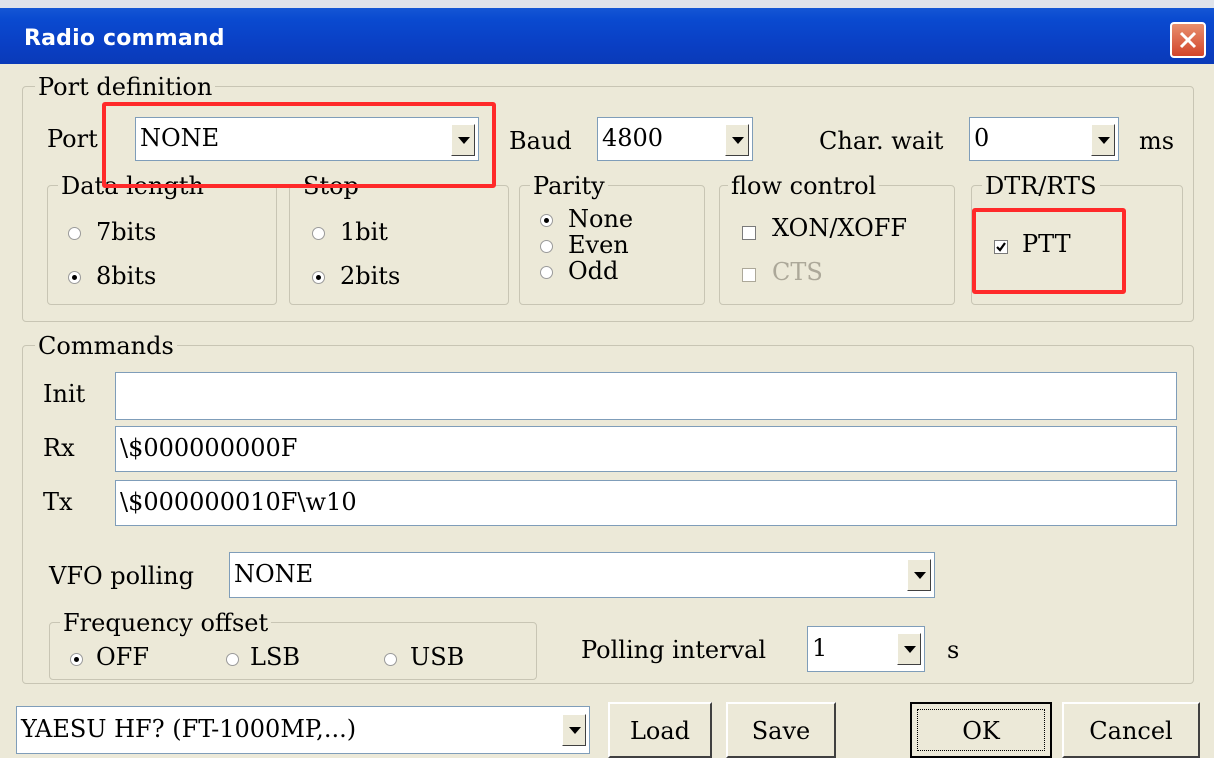  What do you see at coordinates (598, 245) in the screenshot?
I see `parity-even-label: Even` at bounding box center [598, 245].